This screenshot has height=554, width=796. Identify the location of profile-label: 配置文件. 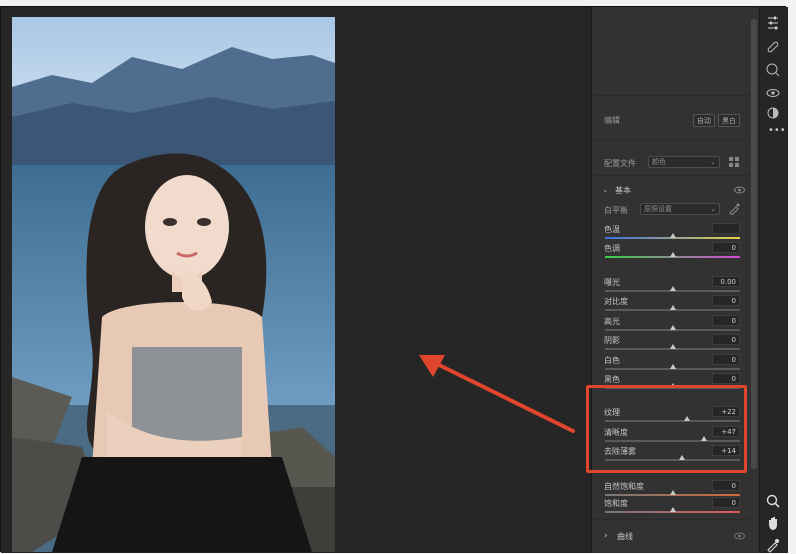
(620, 163).